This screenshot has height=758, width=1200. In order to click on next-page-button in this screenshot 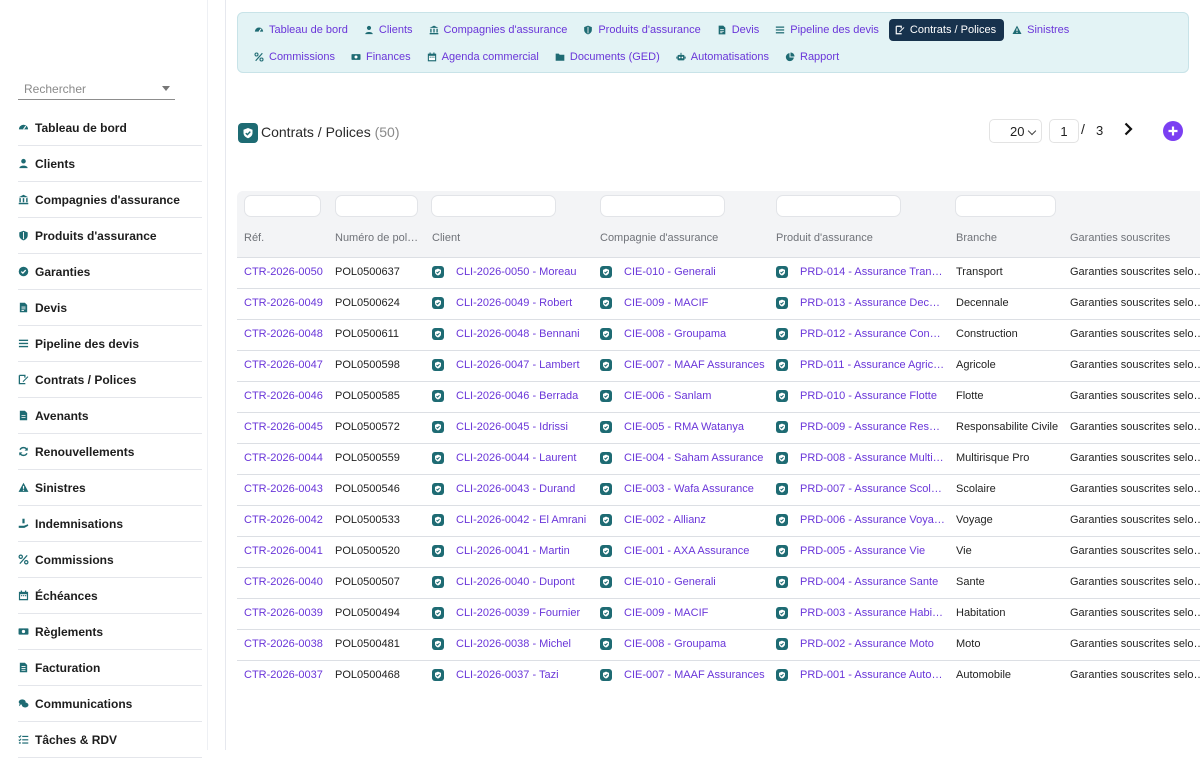, I will do `click(1128, 129)`.